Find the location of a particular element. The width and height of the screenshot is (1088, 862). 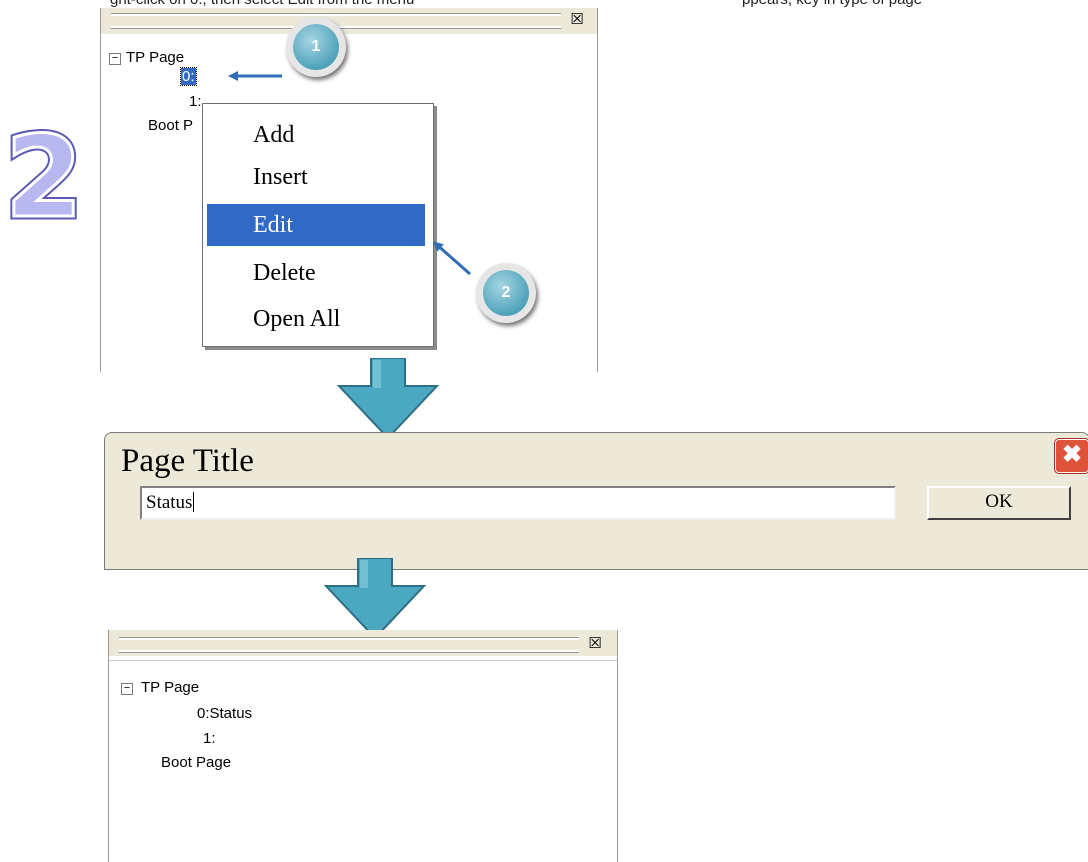

tree-node-page-0: 0:Status is located at coordinates (224, 713).